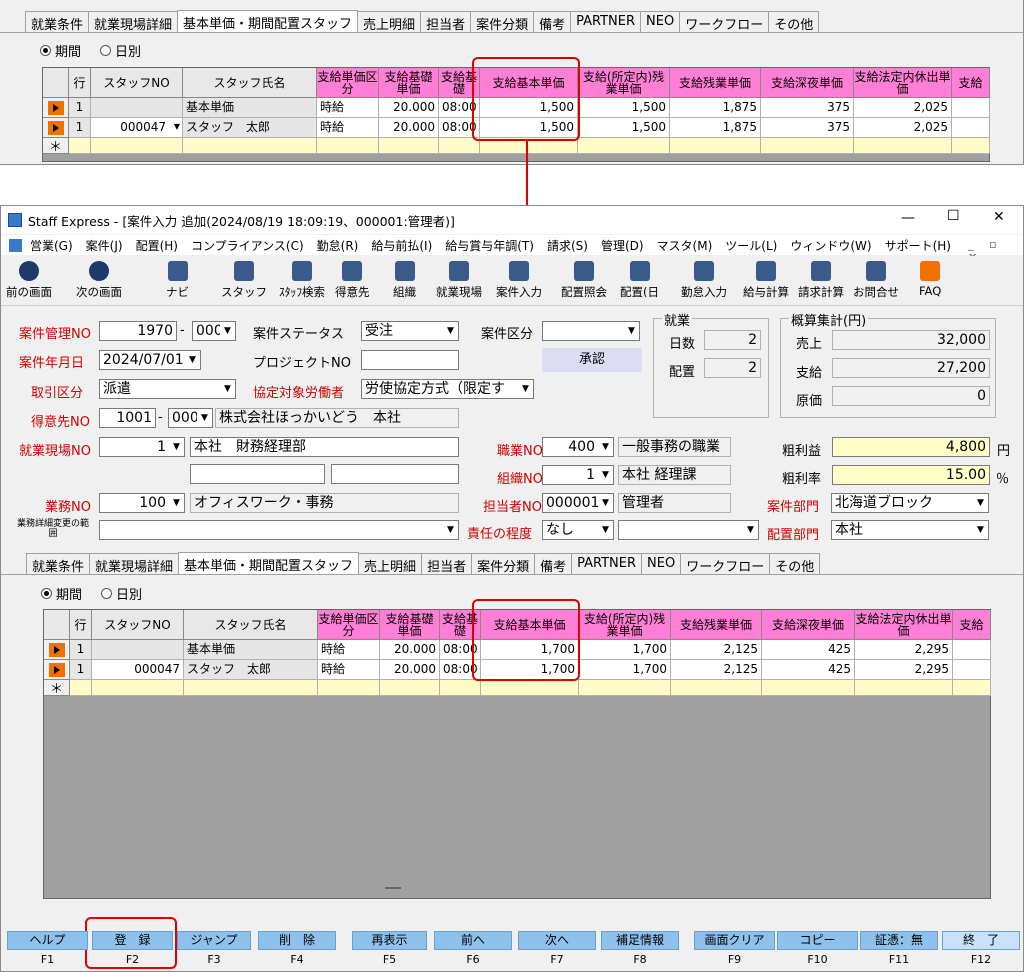 The height and width of the screenshot is (972, 1024). I want to click on bottom-tab-10: その他, so click(795, 564).